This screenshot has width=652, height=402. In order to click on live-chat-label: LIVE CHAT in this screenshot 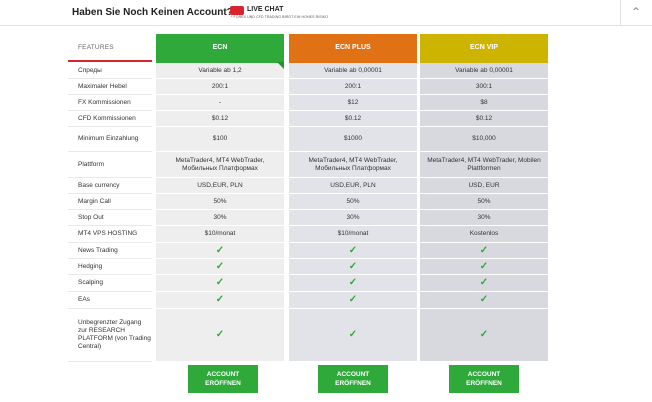, I will do `click(265, 9)`.